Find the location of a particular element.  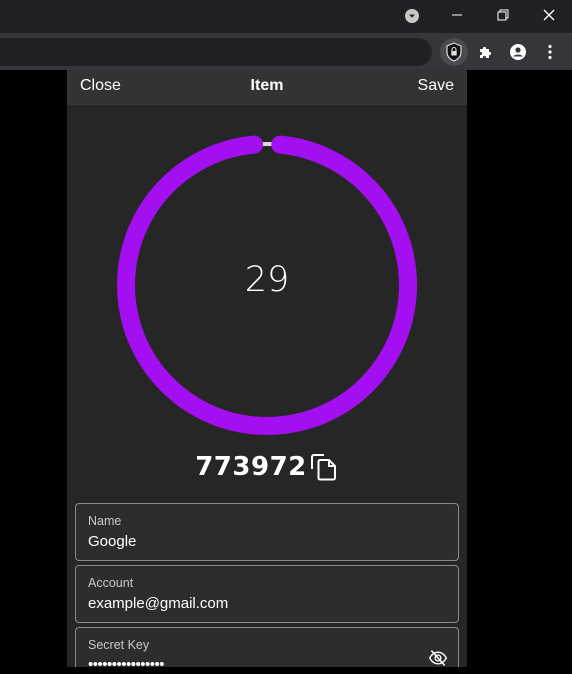

secret-key-field: Secret Key •••••••••••••••• is located at coordinates (267, 647).